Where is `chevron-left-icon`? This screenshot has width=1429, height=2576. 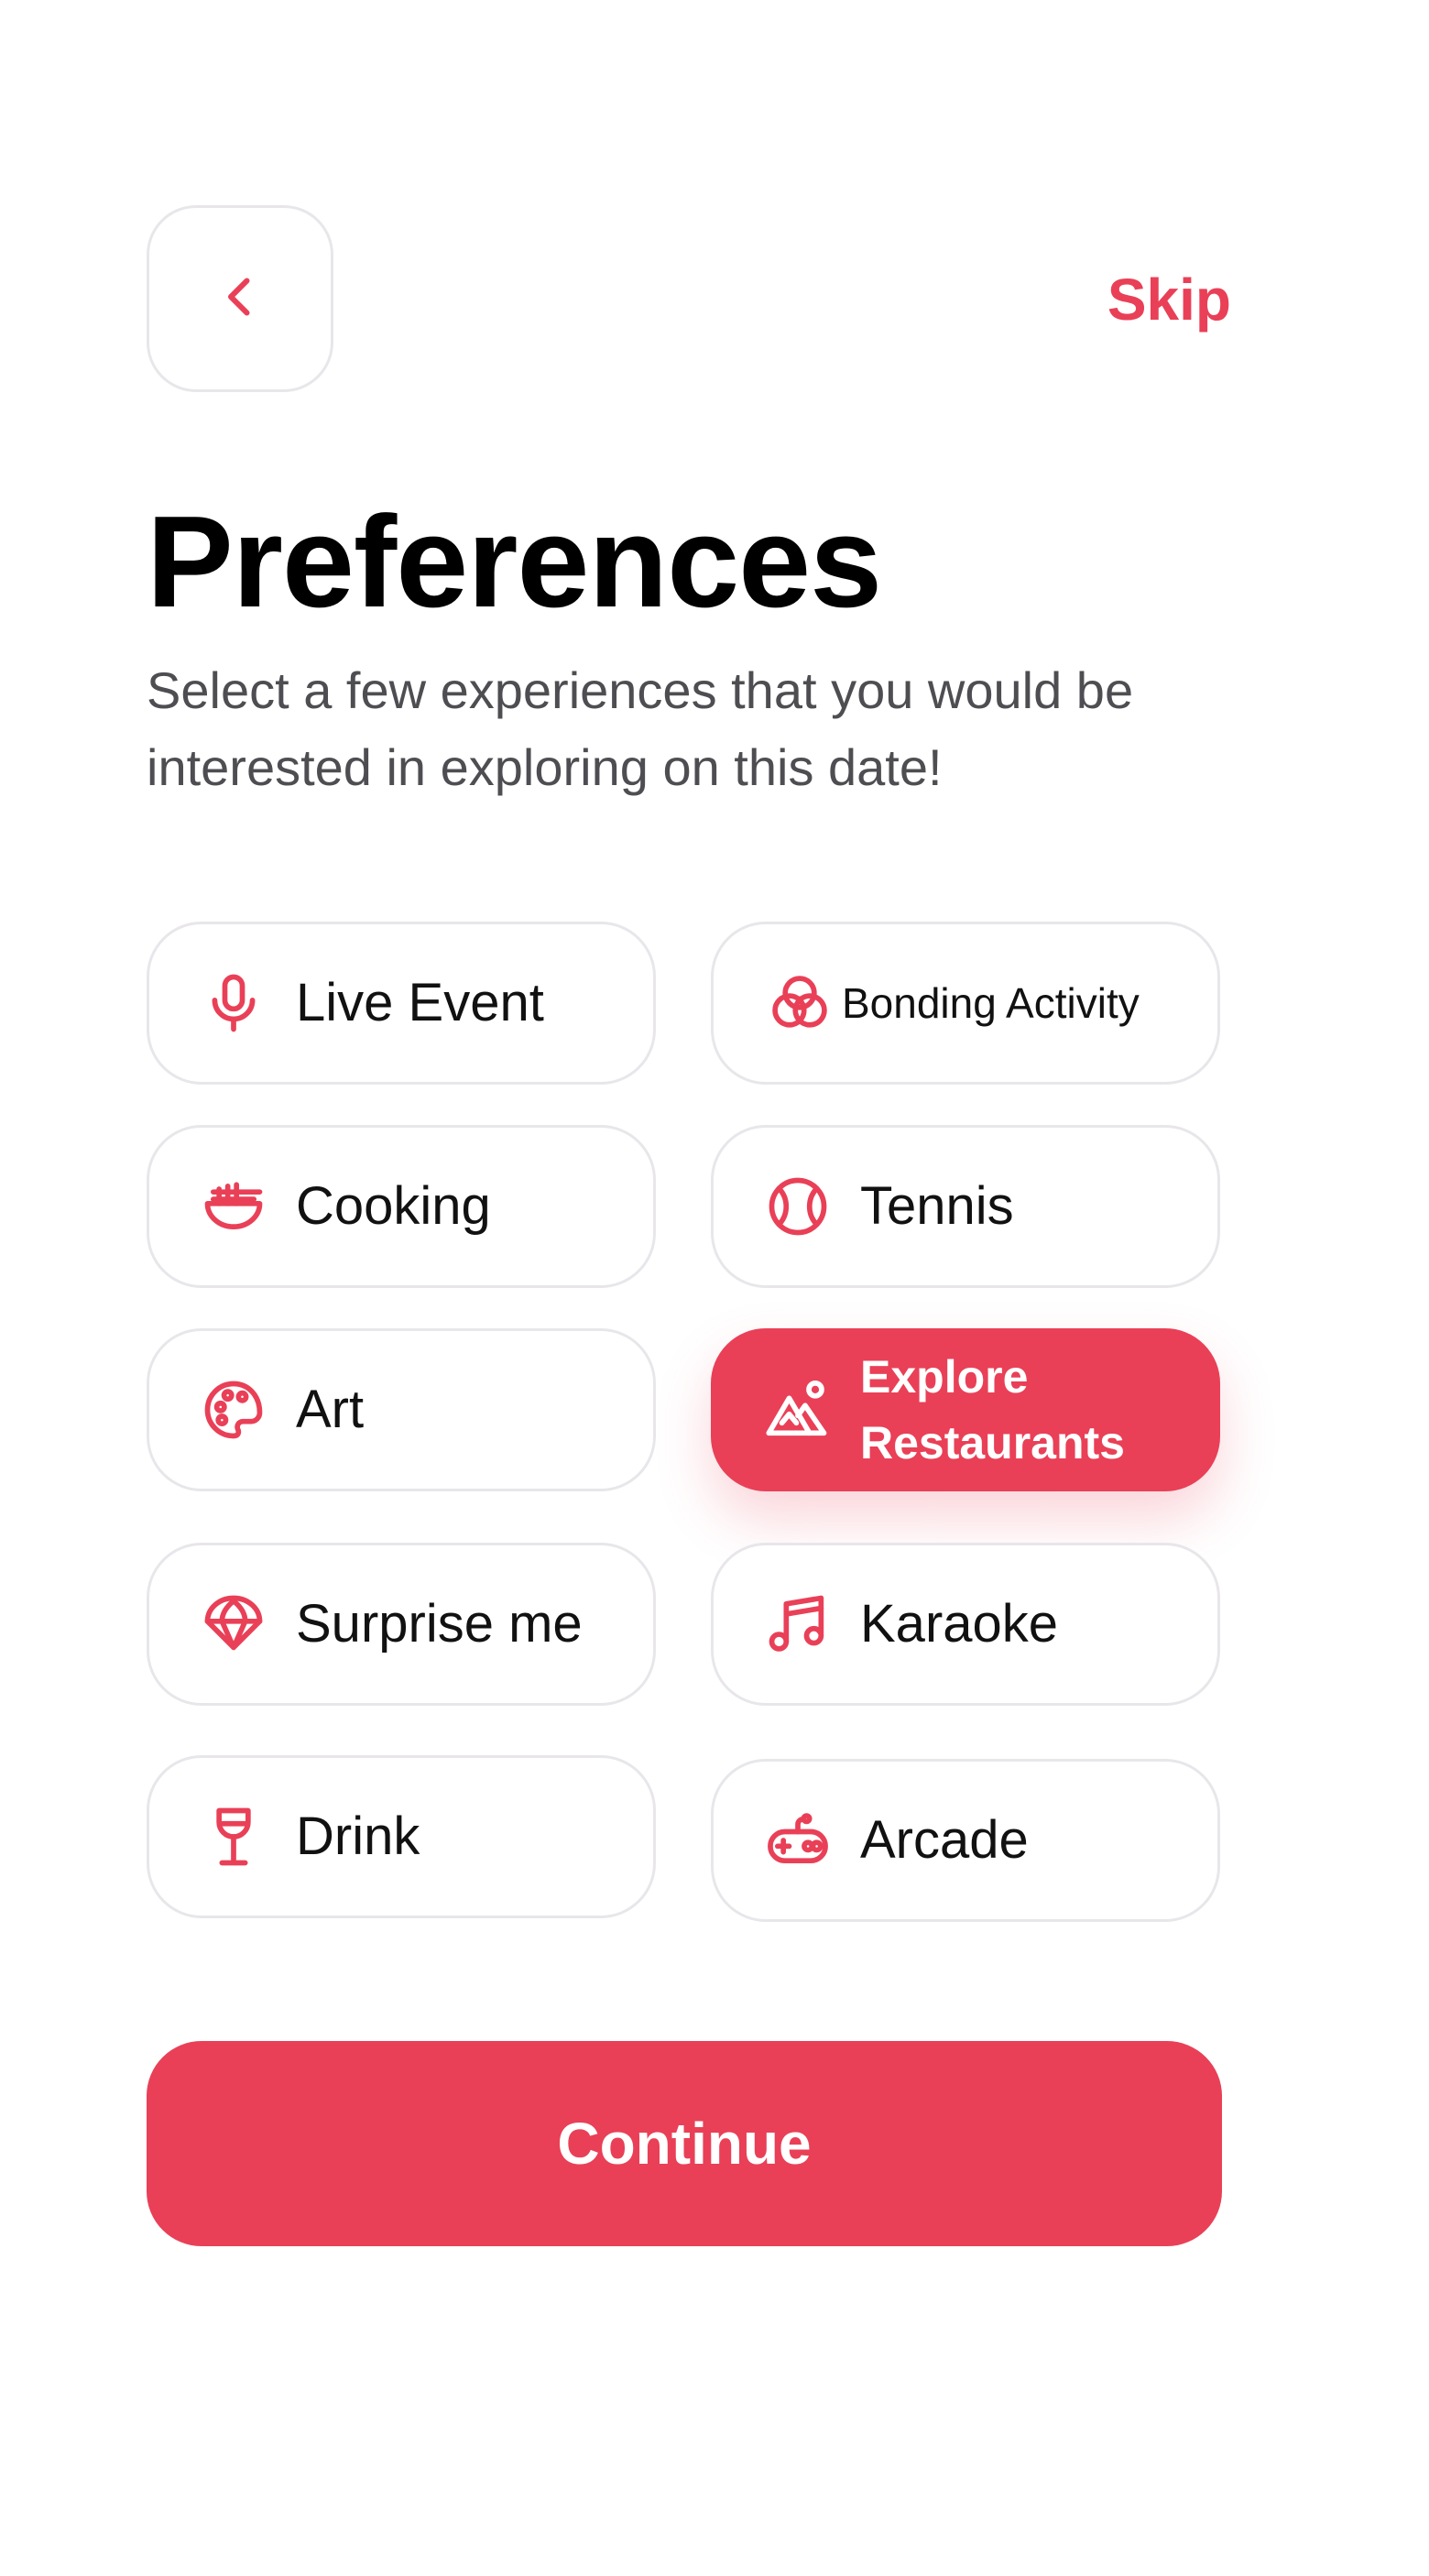 chevron-left-icon is located at coordinates (240, 299).